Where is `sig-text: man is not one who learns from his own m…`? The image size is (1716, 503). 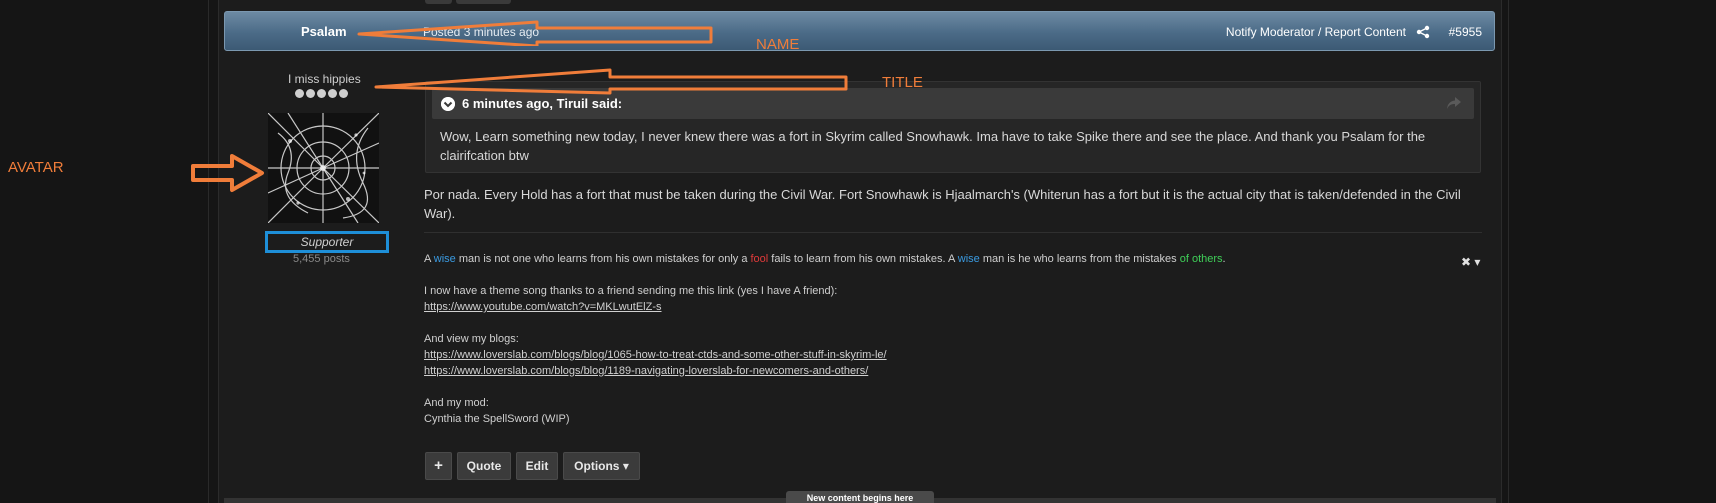 sig-text: man is not one who learns from his own m… is located at coordinates (603, 259).